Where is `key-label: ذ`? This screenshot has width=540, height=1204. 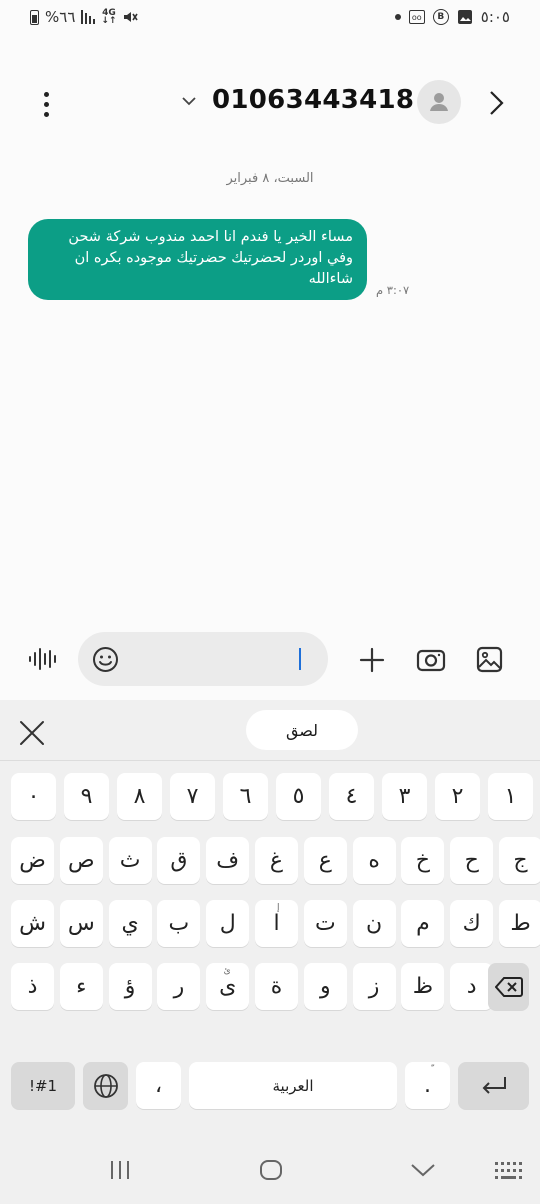
key-label: ذ is located at coordinates (32, 986).